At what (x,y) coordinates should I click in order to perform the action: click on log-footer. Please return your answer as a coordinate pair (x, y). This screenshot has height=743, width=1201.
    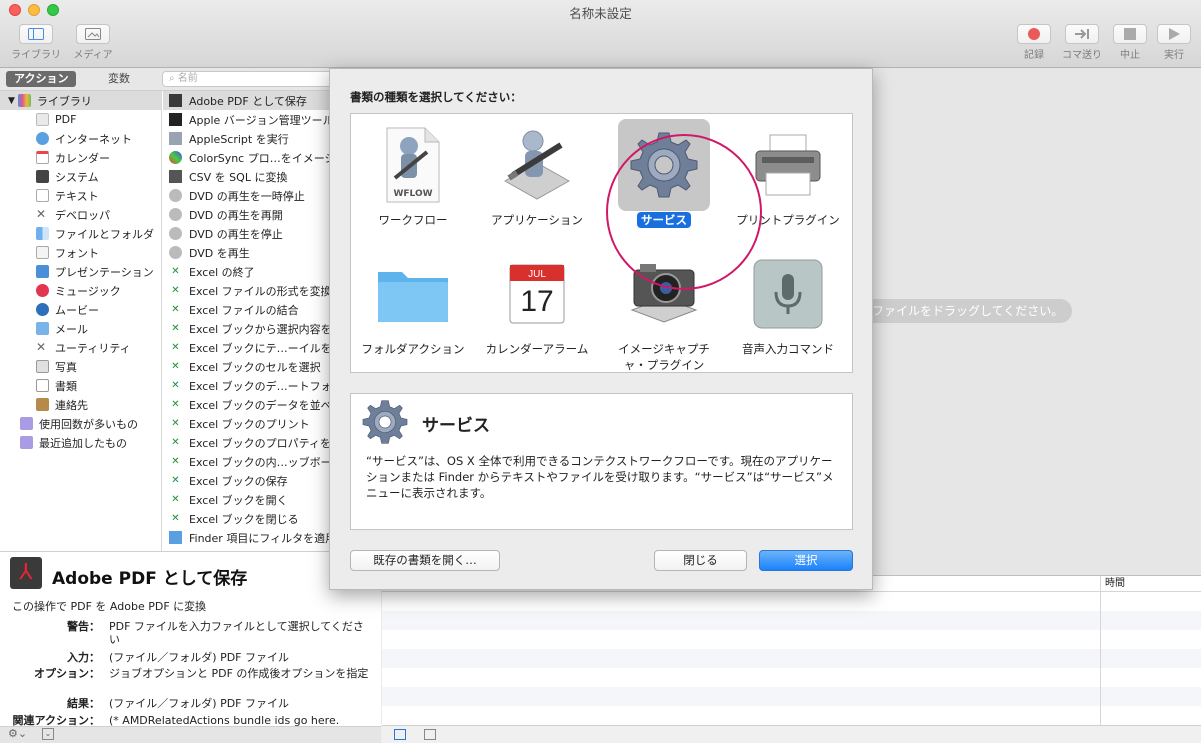
    Looking at the image, I should click on (791, 734).